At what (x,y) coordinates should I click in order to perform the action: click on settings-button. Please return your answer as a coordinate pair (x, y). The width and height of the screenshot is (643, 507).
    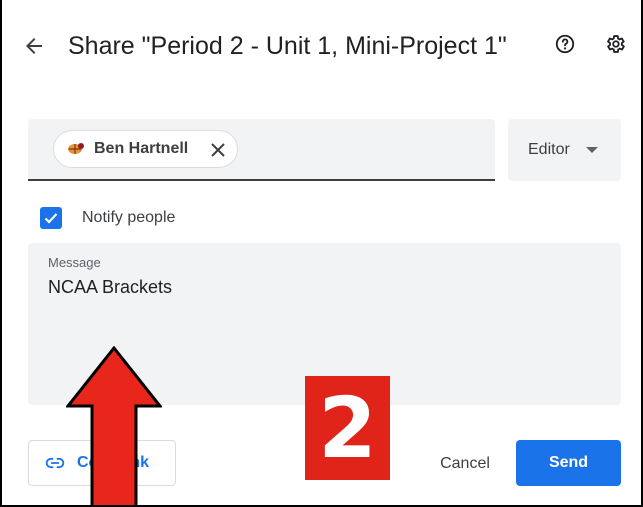
    Looking at the image, I should click on (615, 44).